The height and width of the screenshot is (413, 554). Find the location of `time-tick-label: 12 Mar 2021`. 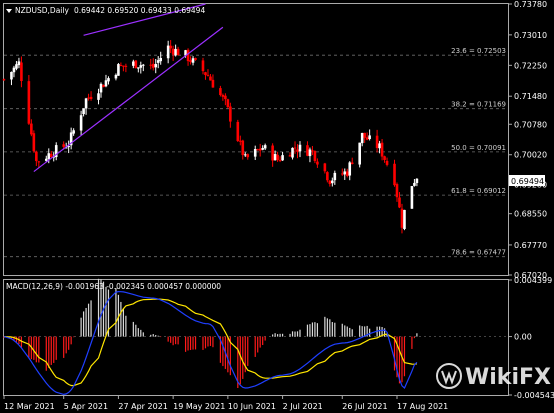

time-tick-label: 12 Mar 2021 is located at coordinates (29, 406).